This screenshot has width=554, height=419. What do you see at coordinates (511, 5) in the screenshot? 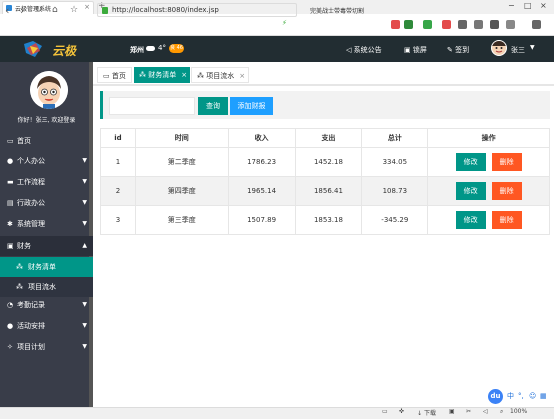
I see `minimize-icon: −` at bounding box center [511, 5].